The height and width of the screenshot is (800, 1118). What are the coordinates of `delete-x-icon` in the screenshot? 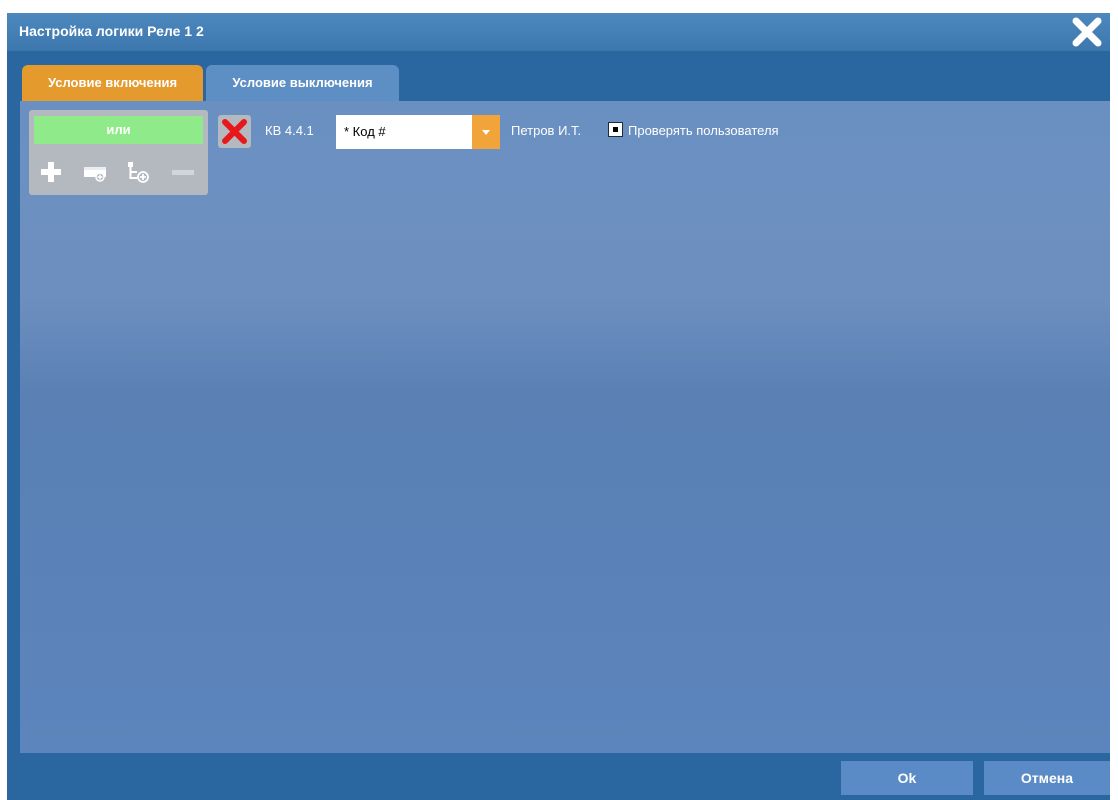 It's located at (234, 131).